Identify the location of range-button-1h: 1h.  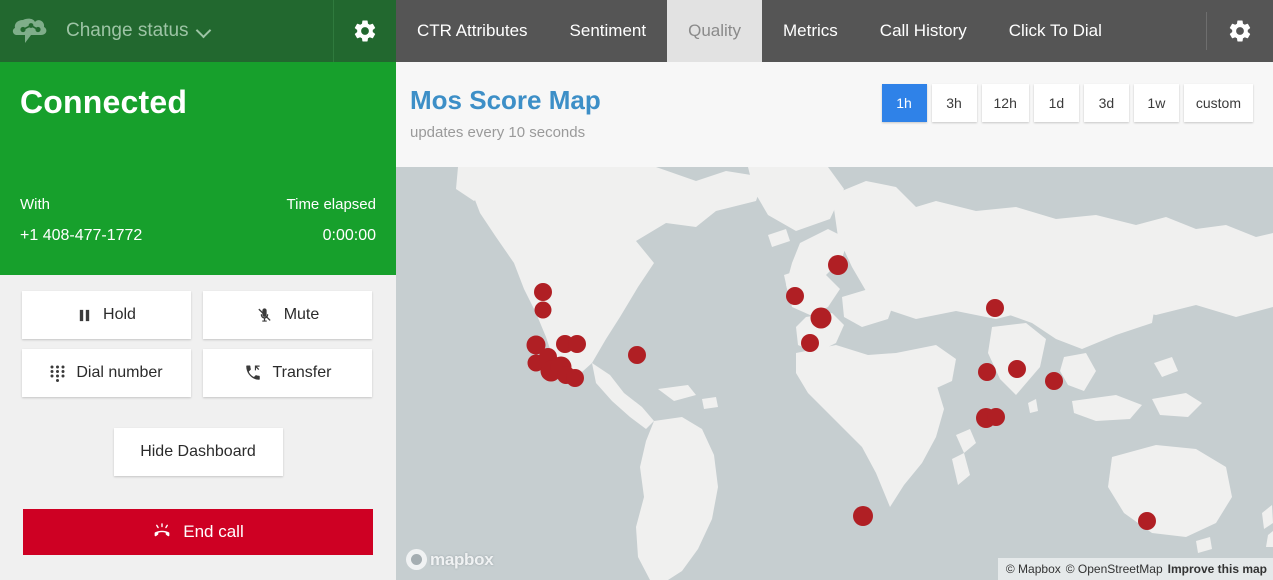
(904, 103).